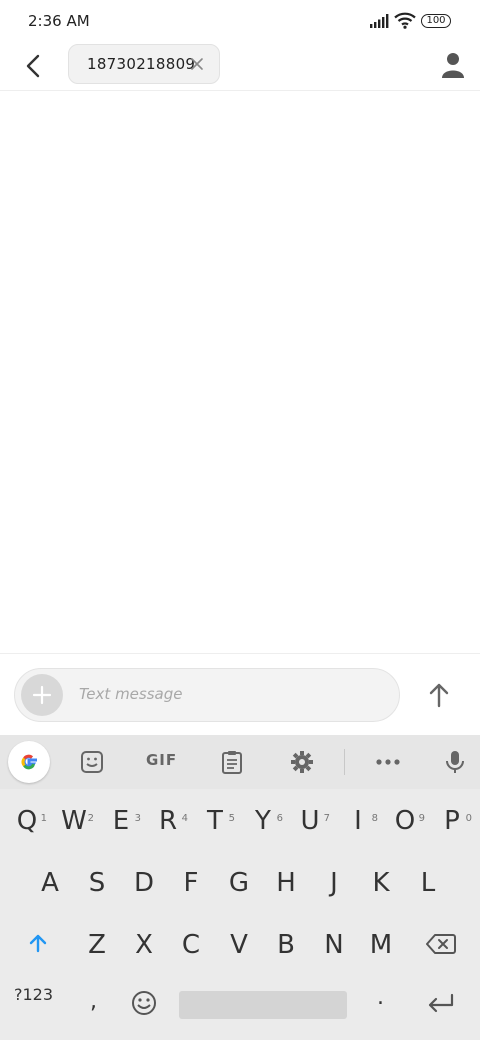  I want to click on key-hint: 4, so click(184, 818).